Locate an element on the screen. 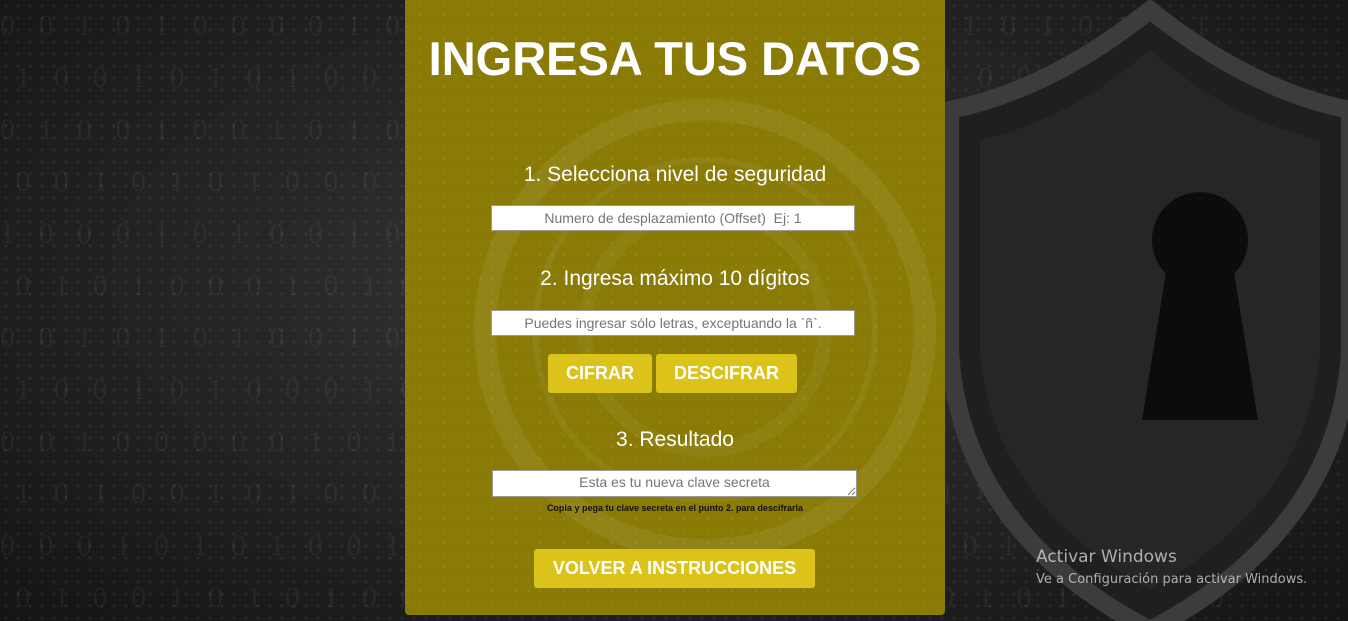 Image resolution: width=1348 pixels, height=621 pixels. keyhole-icon is located at coordinates (1200, 306).